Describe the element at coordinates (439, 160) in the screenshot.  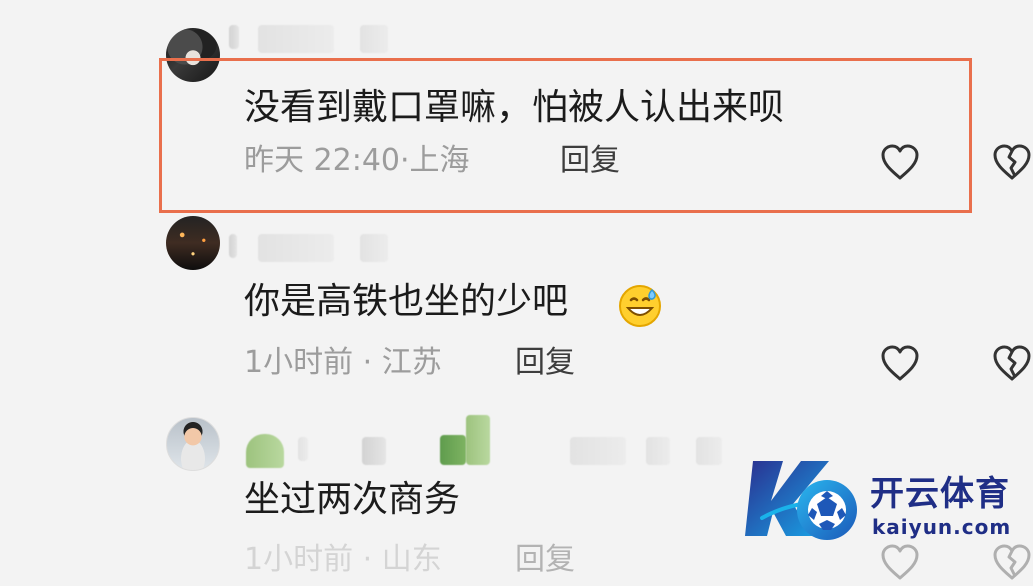
I see `comment-location: 上海` at that location.